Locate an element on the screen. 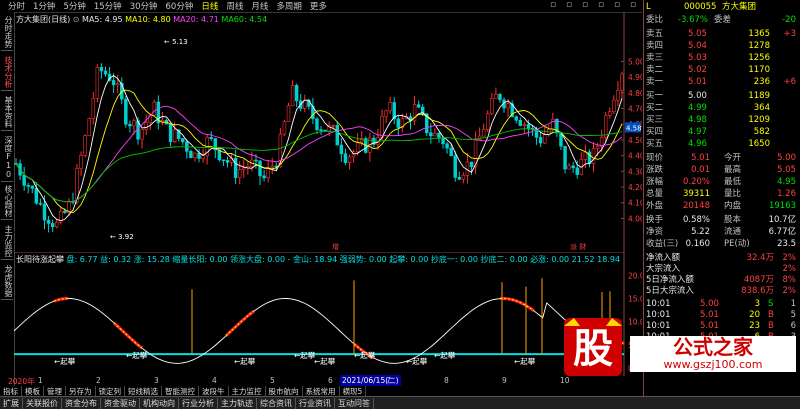 The width and height of the screenshot is (800, 409). settings-icon: ⊙ is located at coordinates (76, 19).